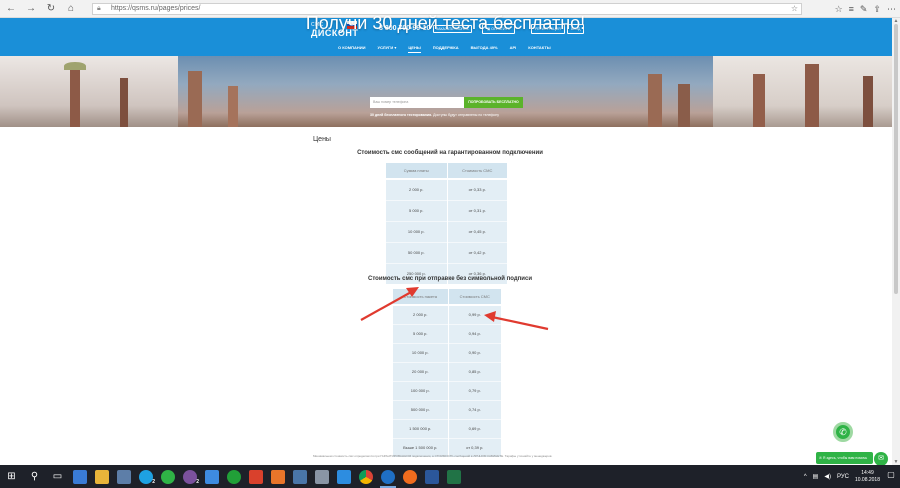 This screenshot has height=488, width=900. I want to click on table-cell: 0,69 р., so click(474, 428).